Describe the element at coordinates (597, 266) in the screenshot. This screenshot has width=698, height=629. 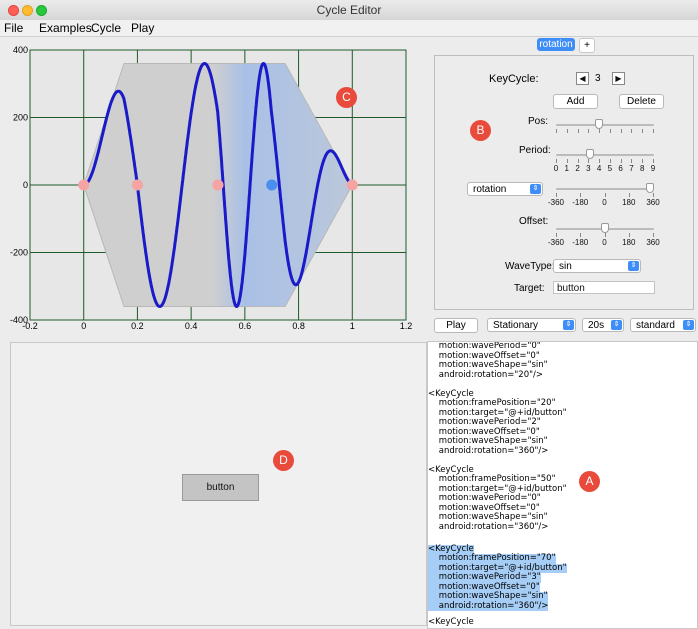
I see `wavetype-select: sin ⇕` at that location.